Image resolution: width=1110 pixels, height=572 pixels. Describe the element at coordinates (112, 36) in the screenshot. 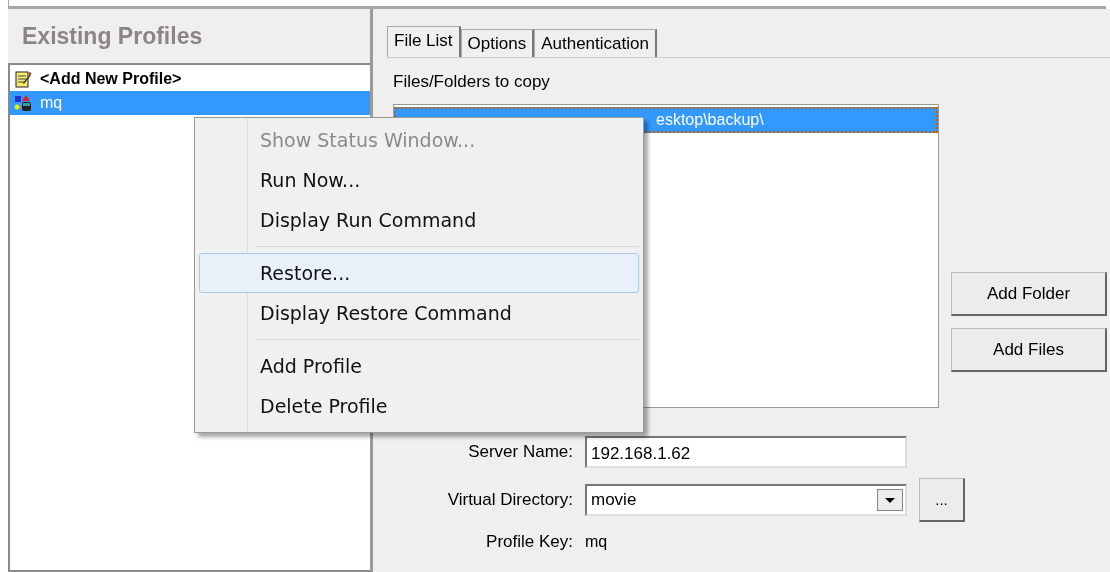

I see `panel-header: Existing Profiles` at that location.